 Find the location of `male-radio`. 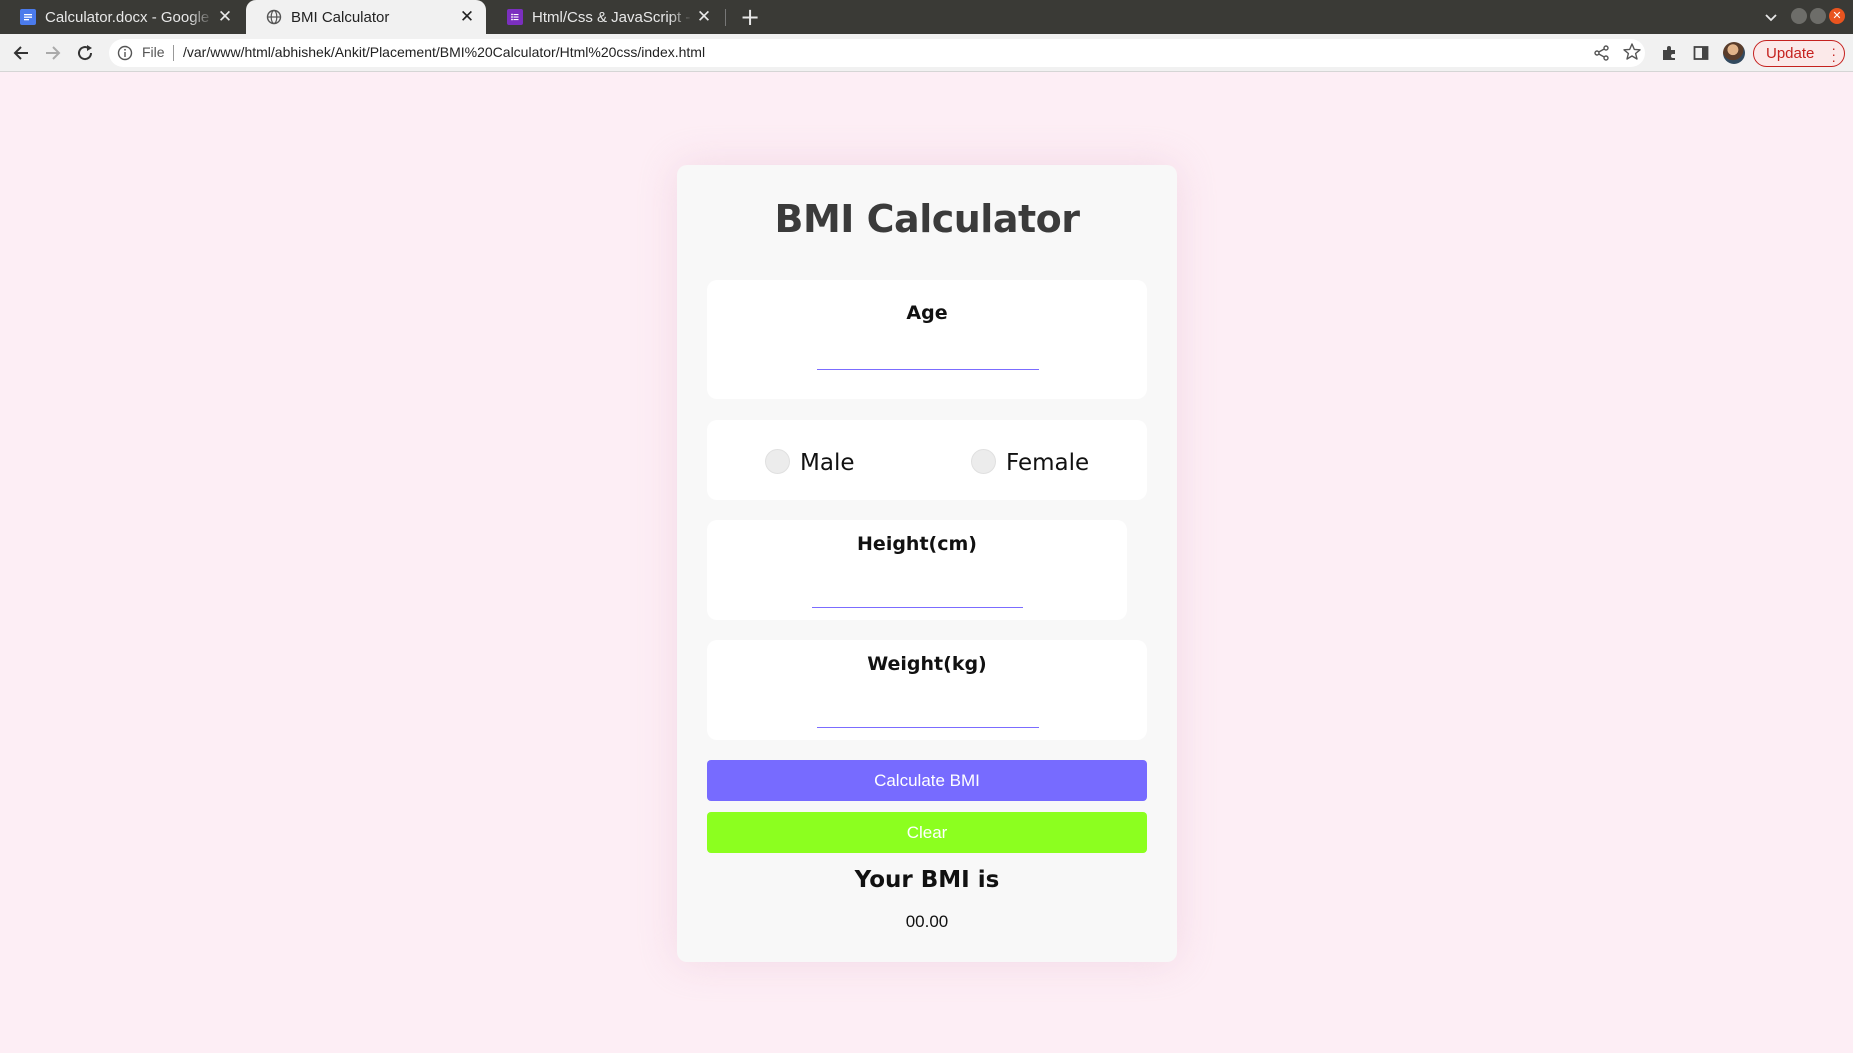

male-radio is located at coordinates (777, 461).